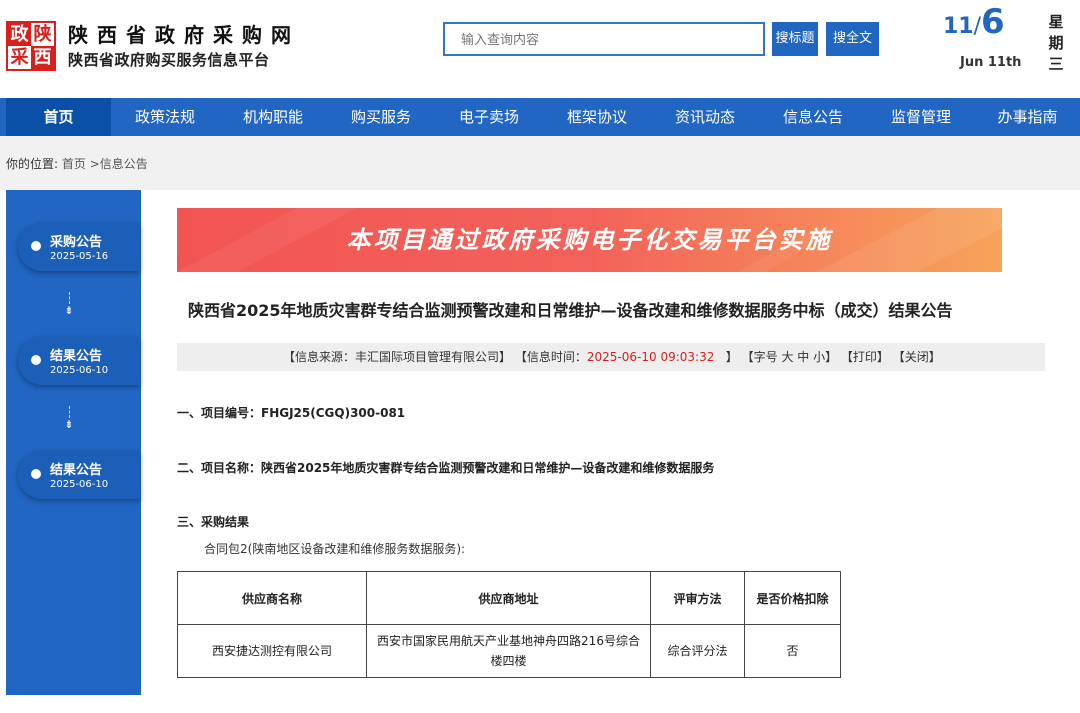 The height and width of the screenshot is (713, 1080). Describe the element at coordinates (381, 117) in the screenshot. I see `nav-item-purchase-service: 购买服务` at that location.